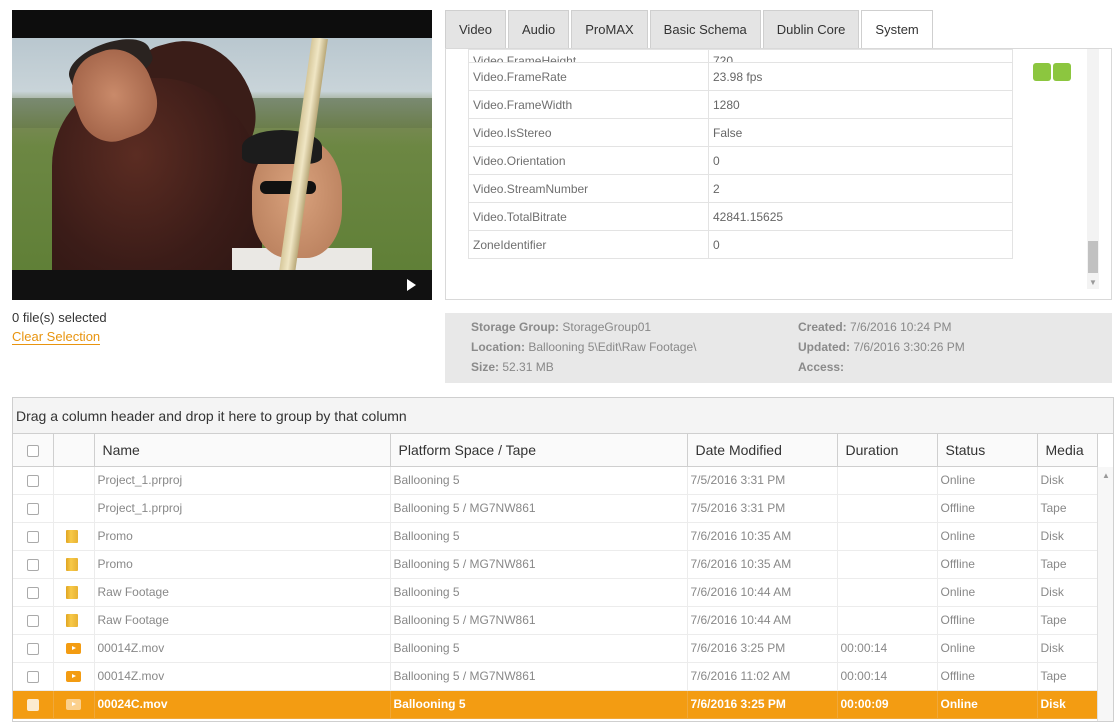 This screenshot has height=722, width=1120. Describe the element at coordinates (705, 29) in the screenshot. I see `tab-basic-schema: Basic Schema` at that location.